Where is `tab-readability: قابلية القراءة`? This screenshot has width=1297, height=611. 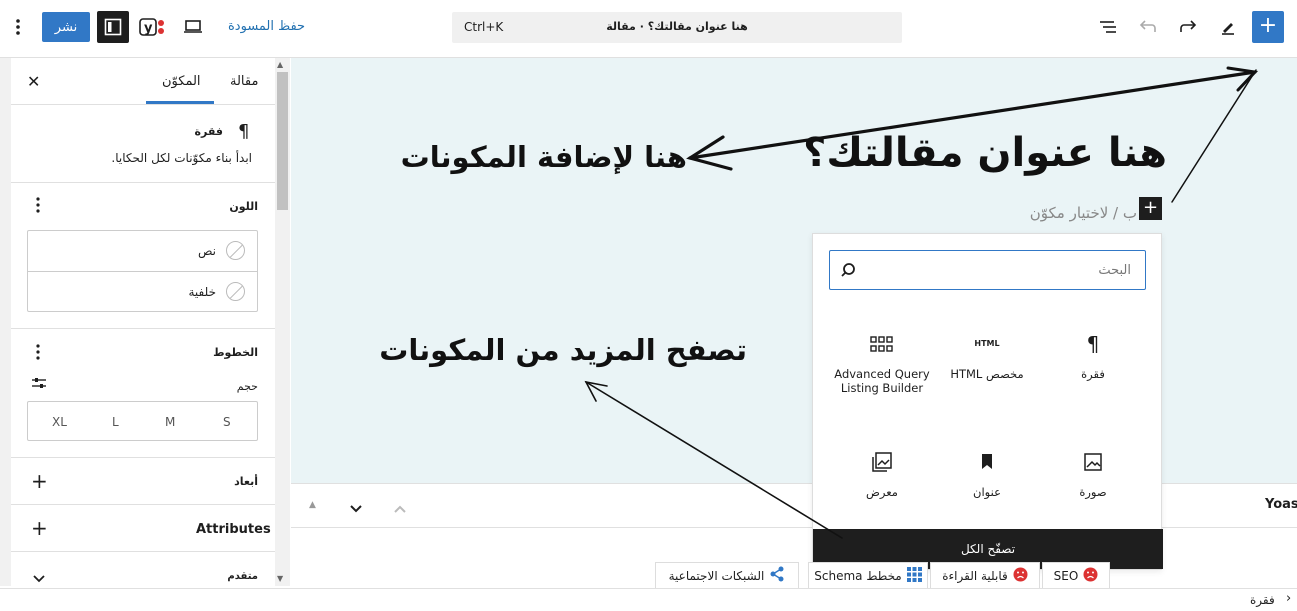 tab-readability: قابلية القراءة is located at coordinates (985, 575).